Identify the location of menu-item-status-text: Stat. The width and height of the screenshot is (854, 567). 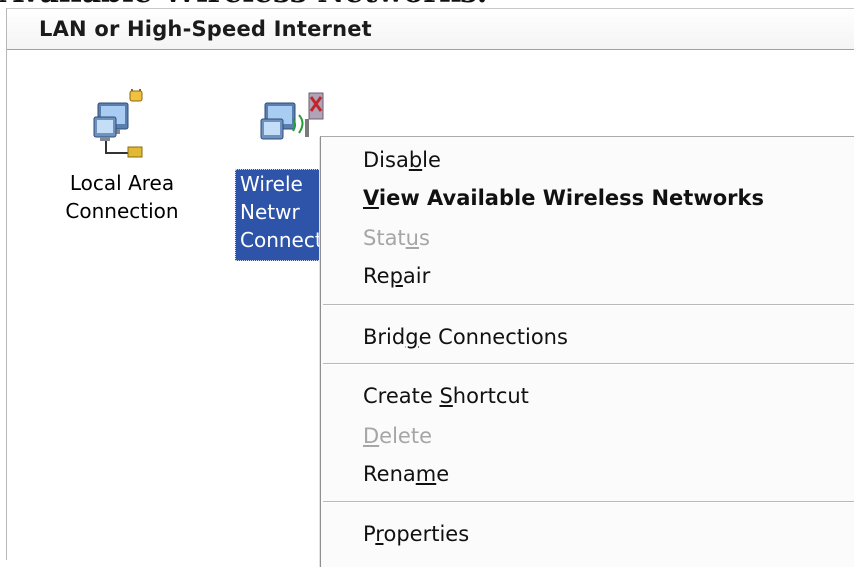
(384, 238).